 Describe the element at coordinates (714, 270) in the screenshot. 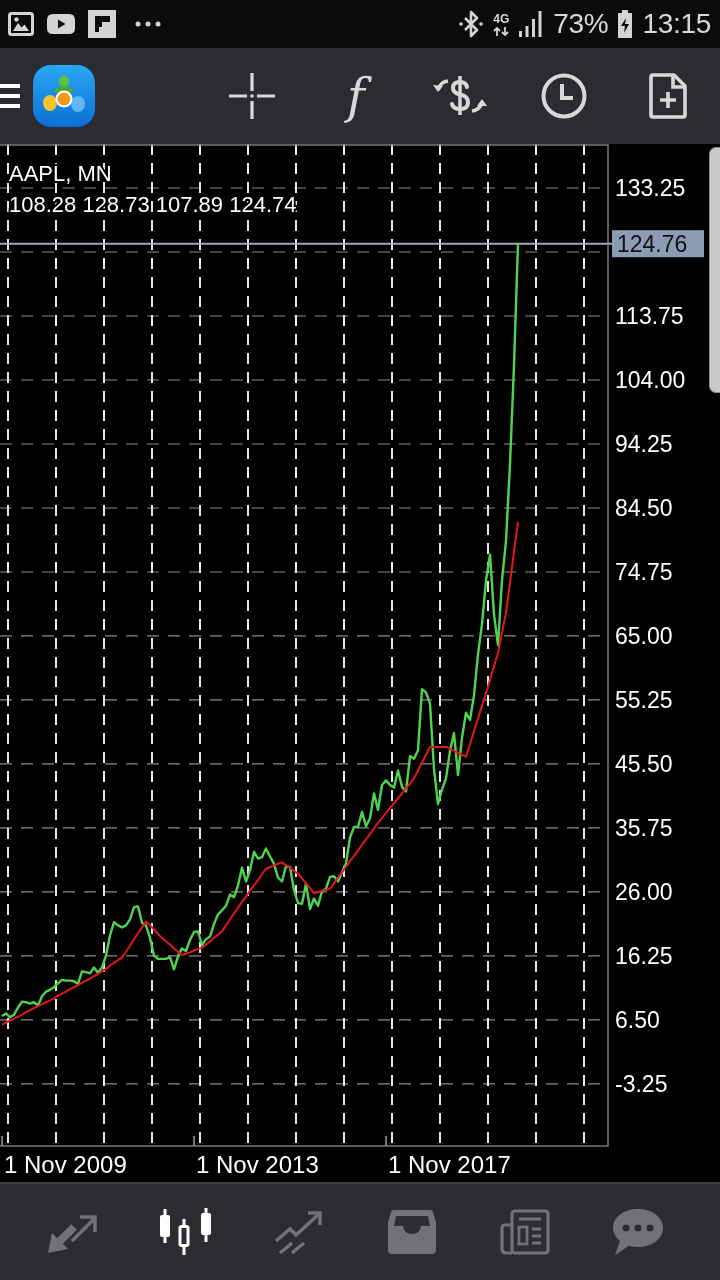

I see `scrollbar` at that location.